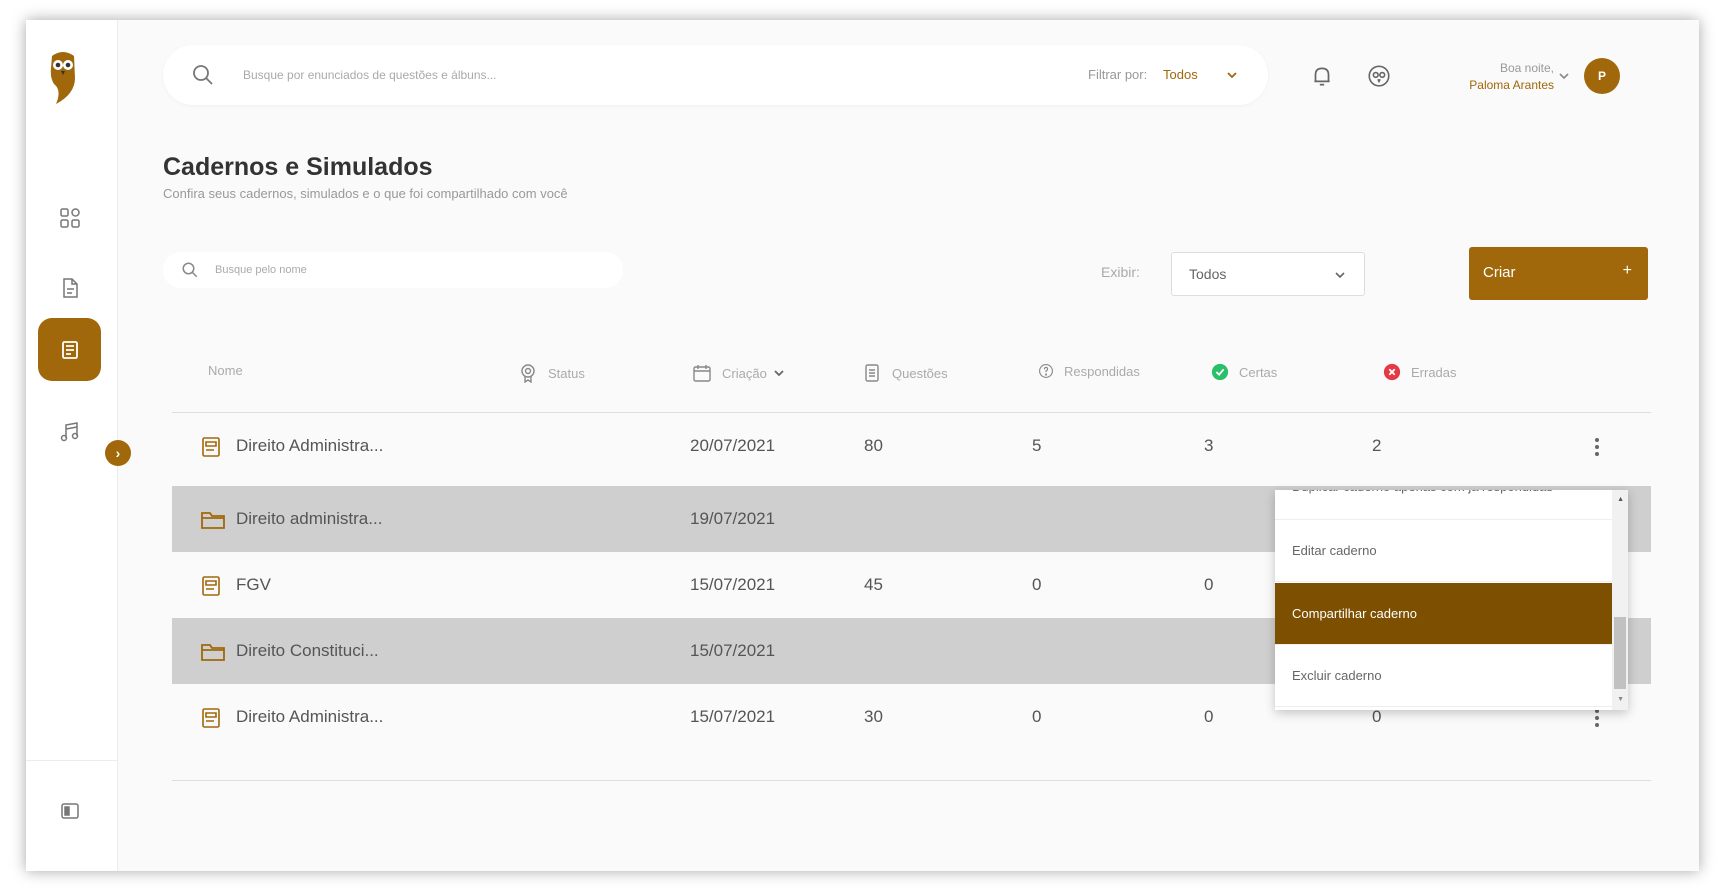 This screenshot has height=894, width=1721. I want to click on sidebar-item-documents, so click(69, 287).